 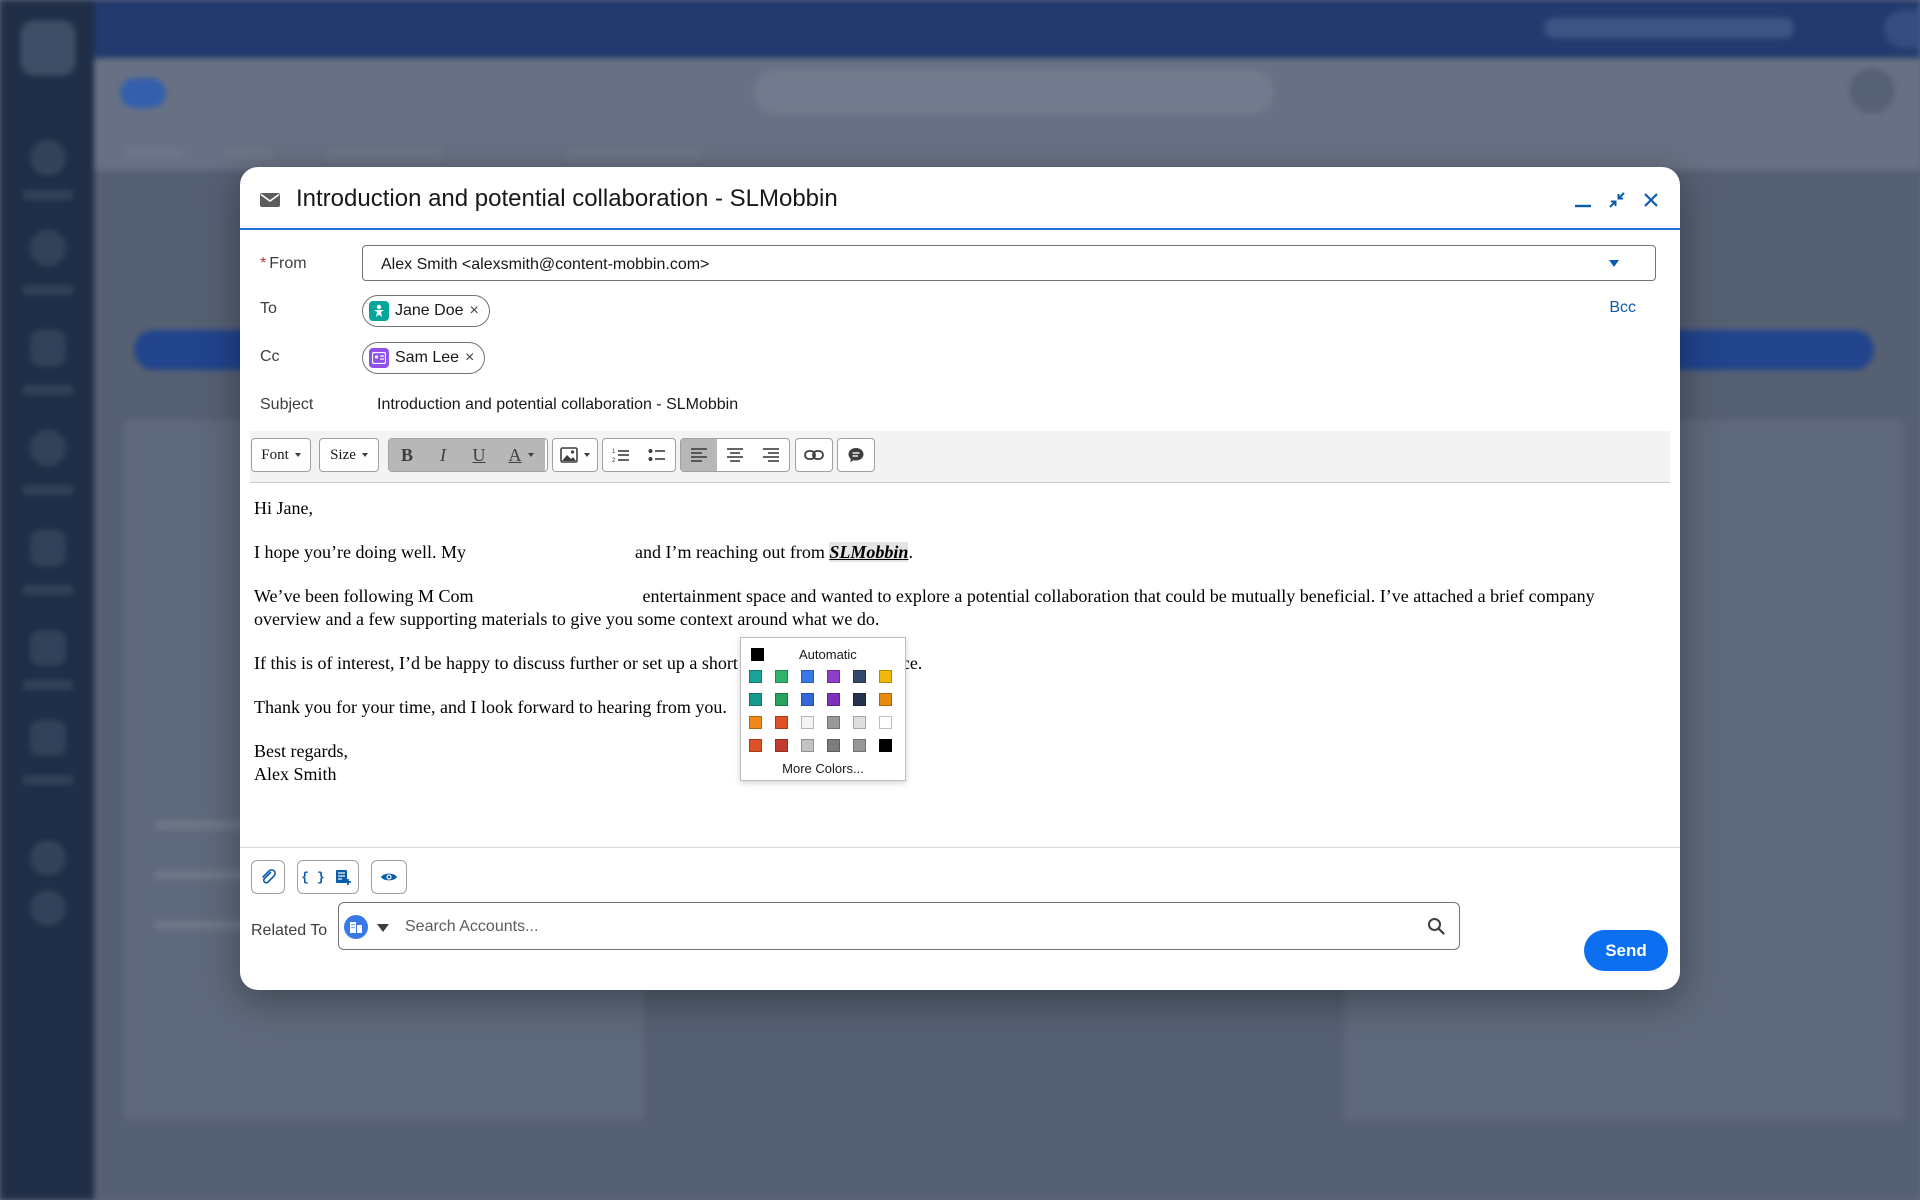 I want to click on merge-field-icon: { }, so click(x=313, y=877).